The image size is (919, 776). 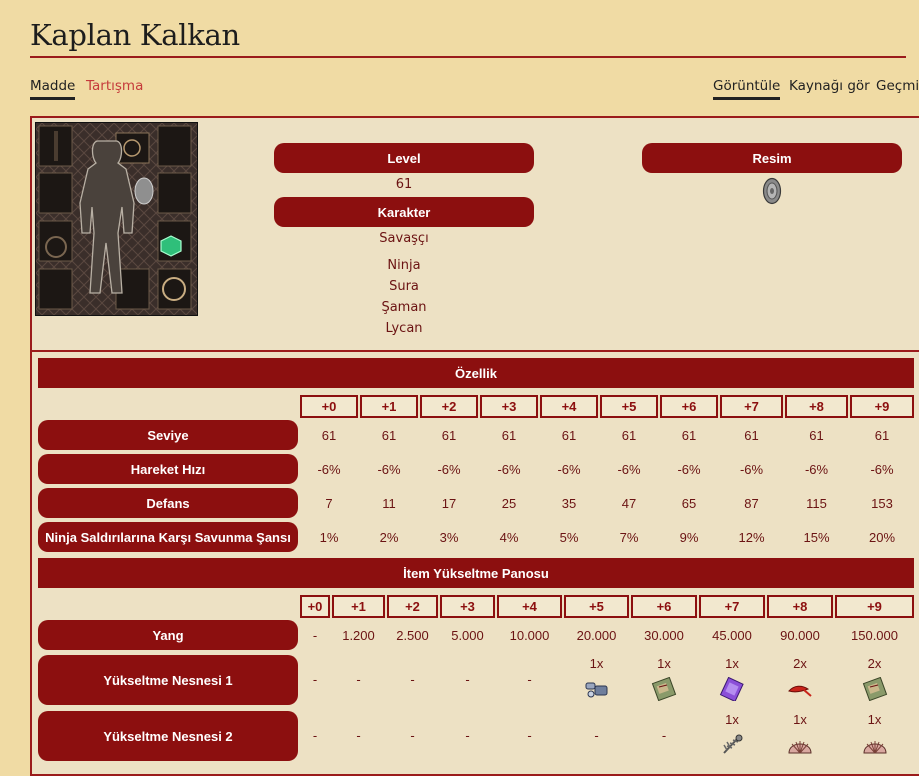 What do you see at coordinates (772, 193) in the screenshot?
I see `shield-icon` at bounding box center [772, 193].